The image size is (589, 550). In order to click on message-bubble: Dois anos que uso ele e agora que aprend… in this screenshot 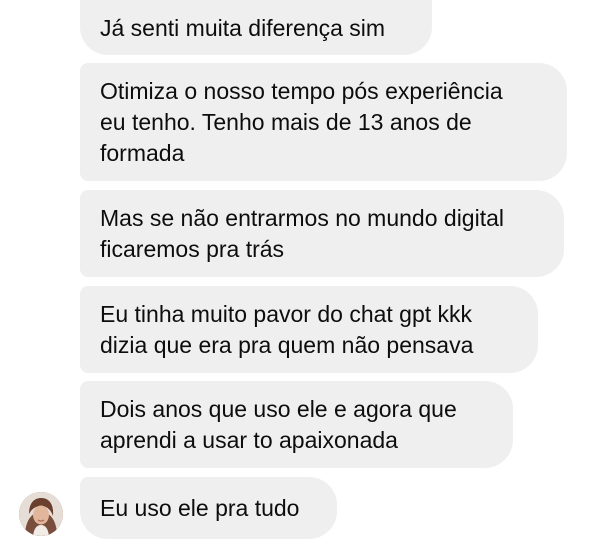, I will do `click(296, 424)`.